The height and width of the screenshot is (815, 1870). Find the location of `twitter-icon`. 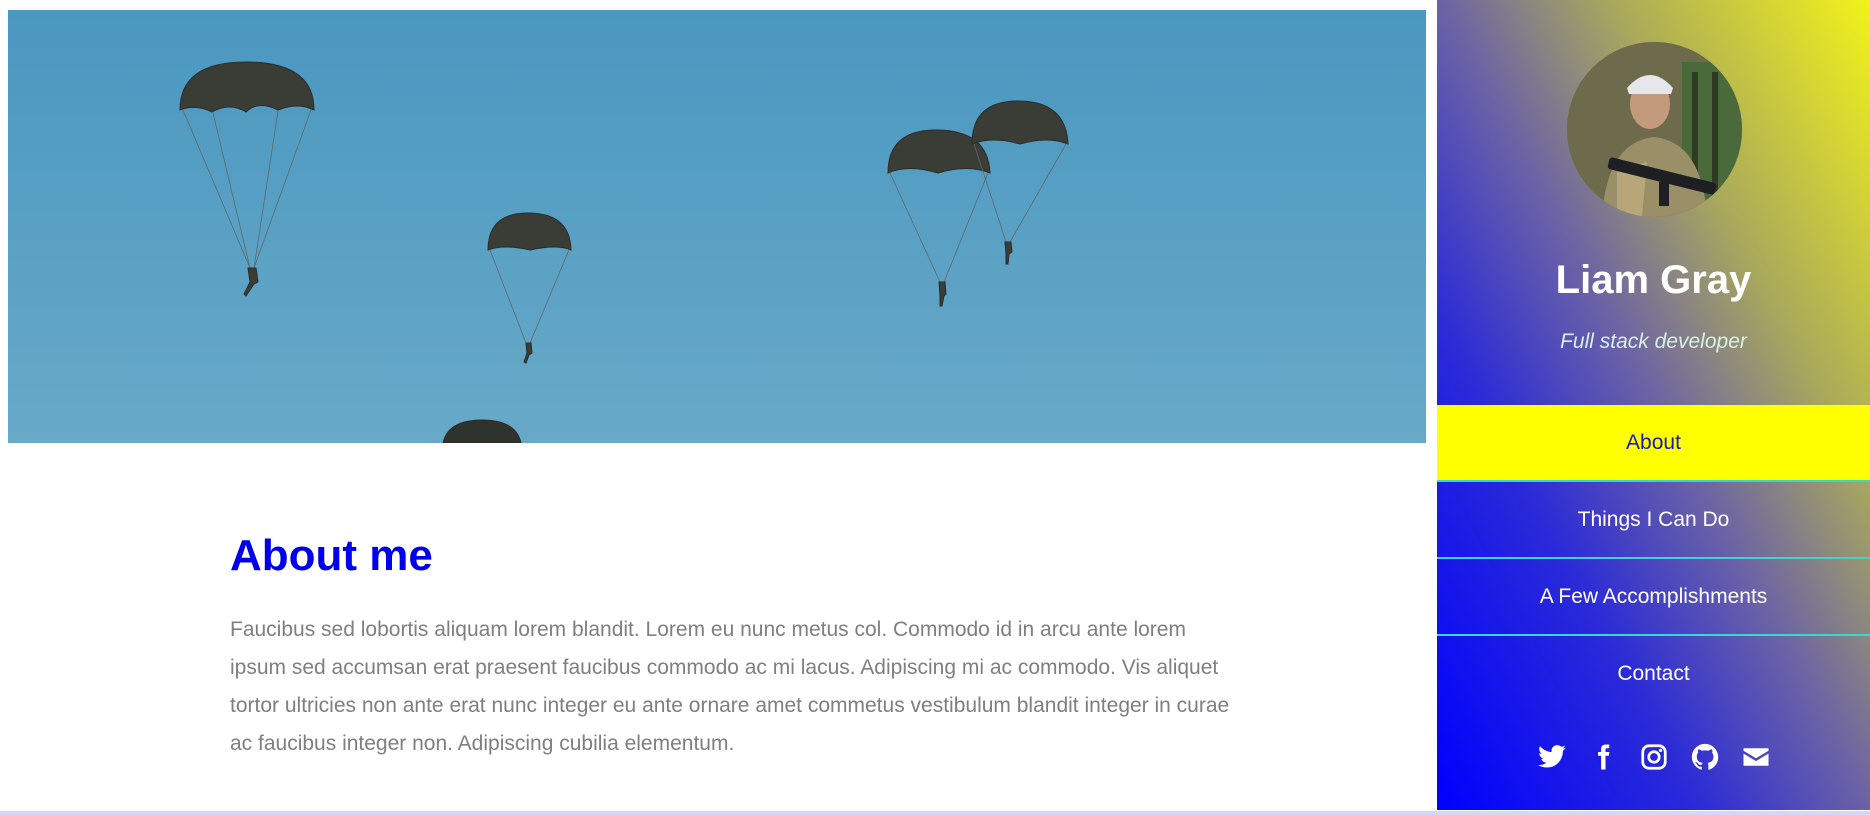

twitter-icon is located at coordinates (1552, 757).